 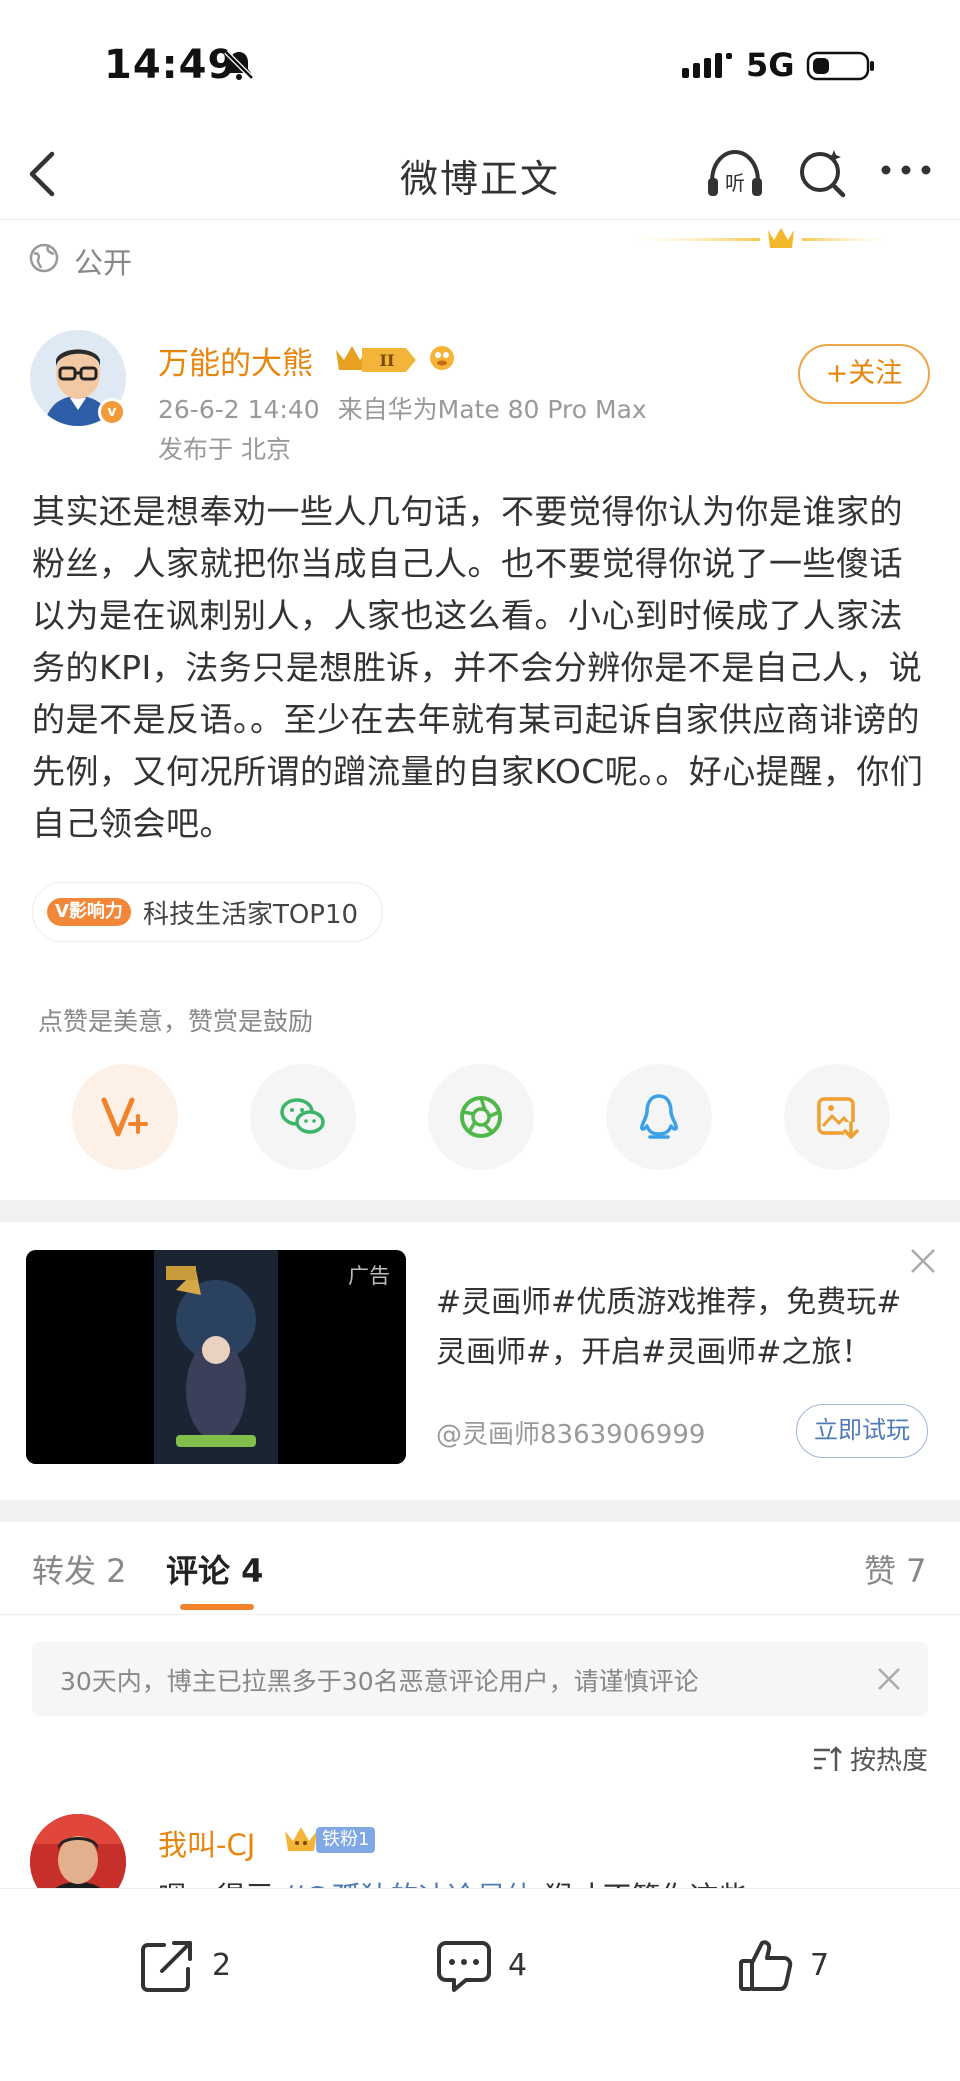 What do you see at coordinates (79, 1569) in the screenshot?
I see `tab-reposts: 转发 2` at bounding box center [79, 1569].